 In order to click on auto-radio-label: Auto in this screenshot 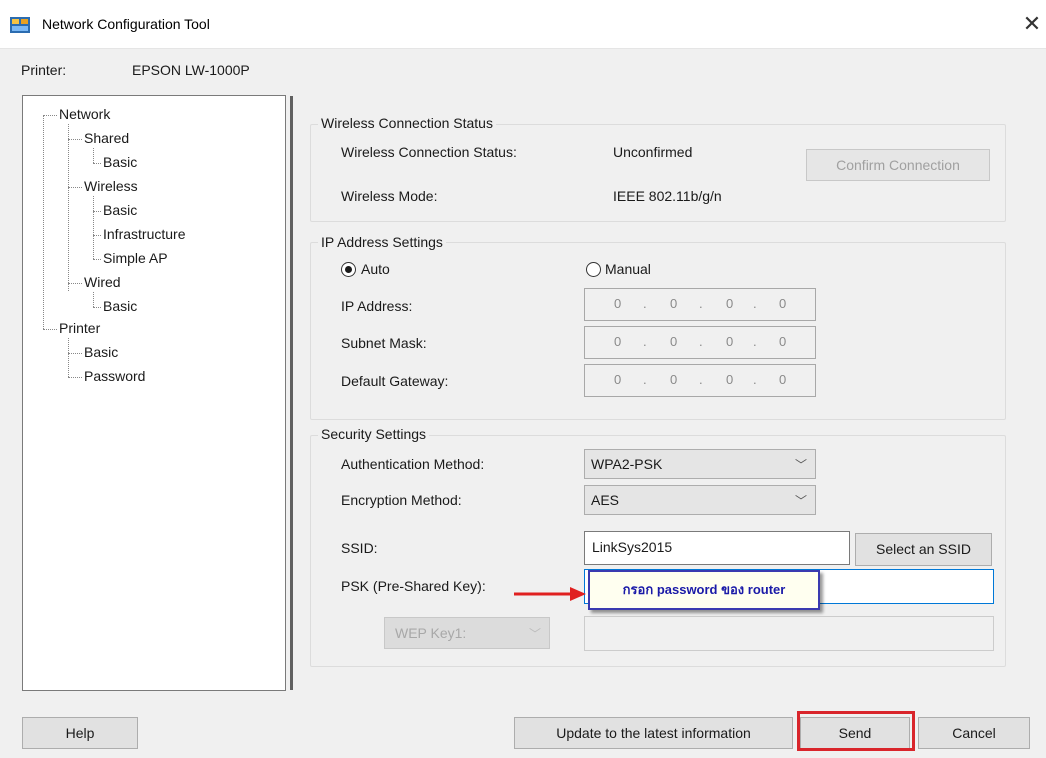, I will do `click(375, 269)`.